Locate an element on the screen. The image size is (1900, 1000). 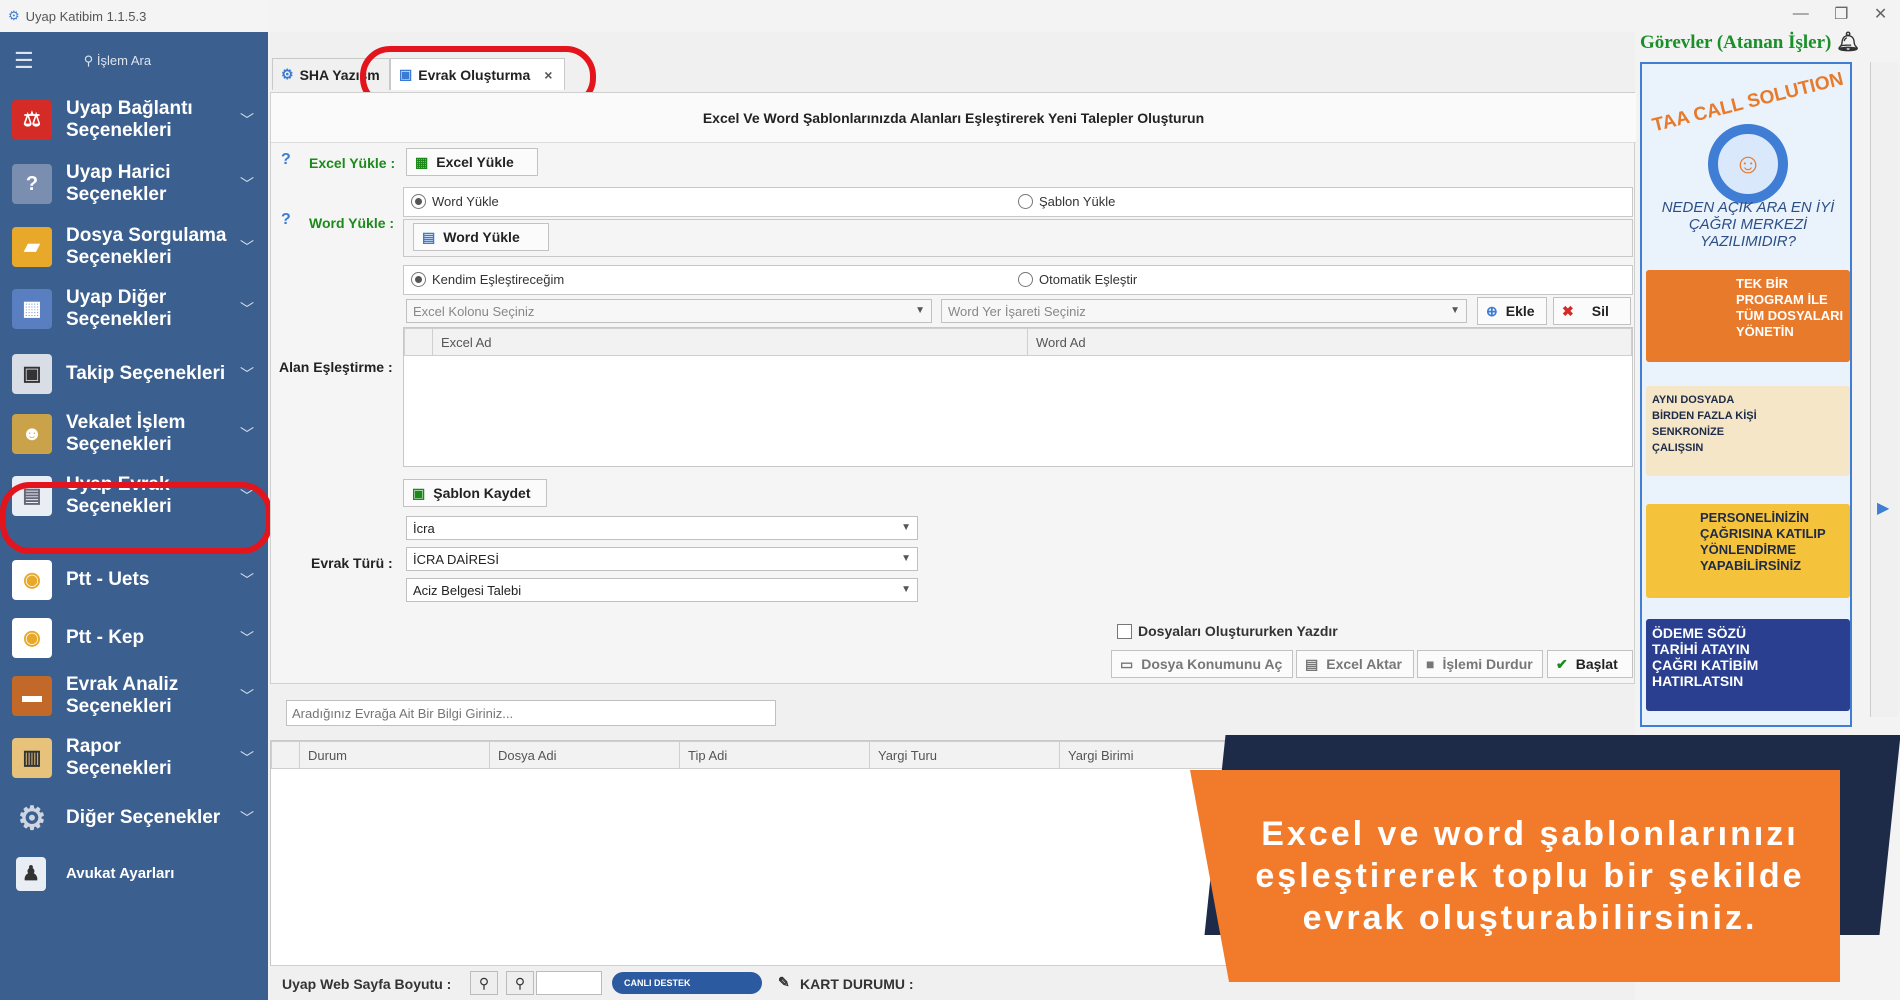
stop-button: ■ İşlemi Durdur is located at coordinates (1480, 664).